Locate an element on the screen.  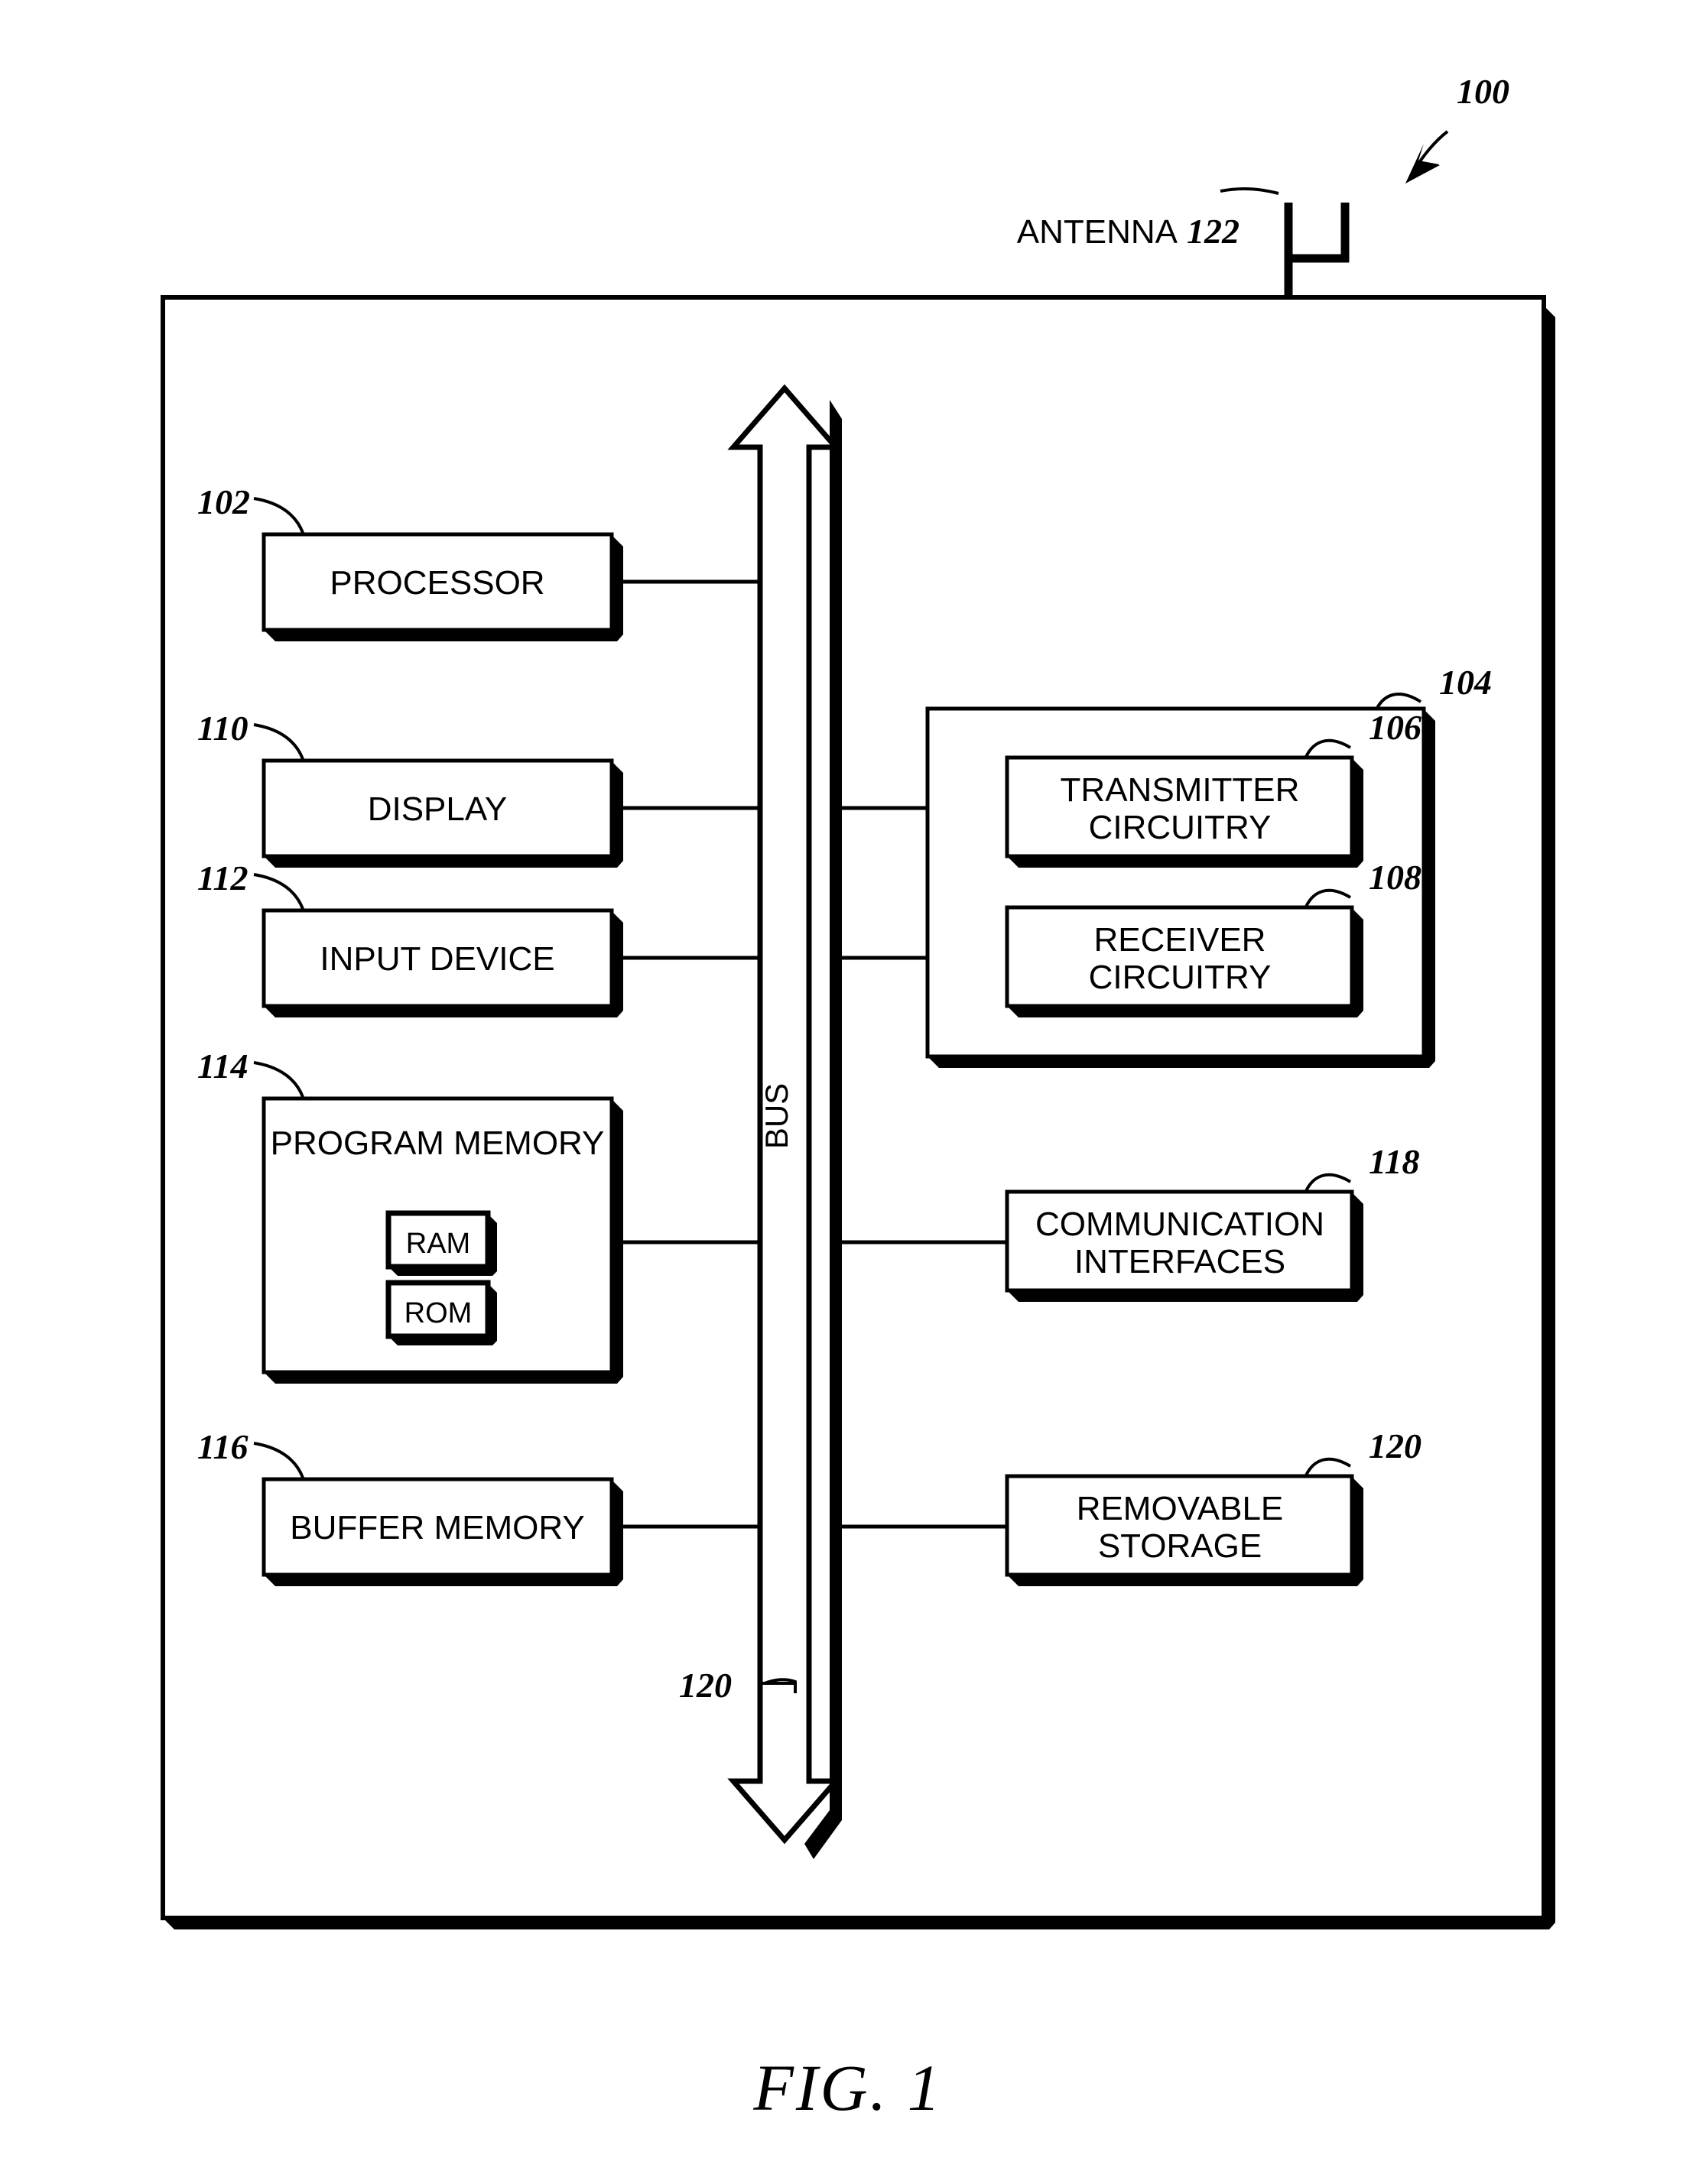
box-removable-storage: REMOVABLE STORAGE is located at coordinates (1184, 1530).